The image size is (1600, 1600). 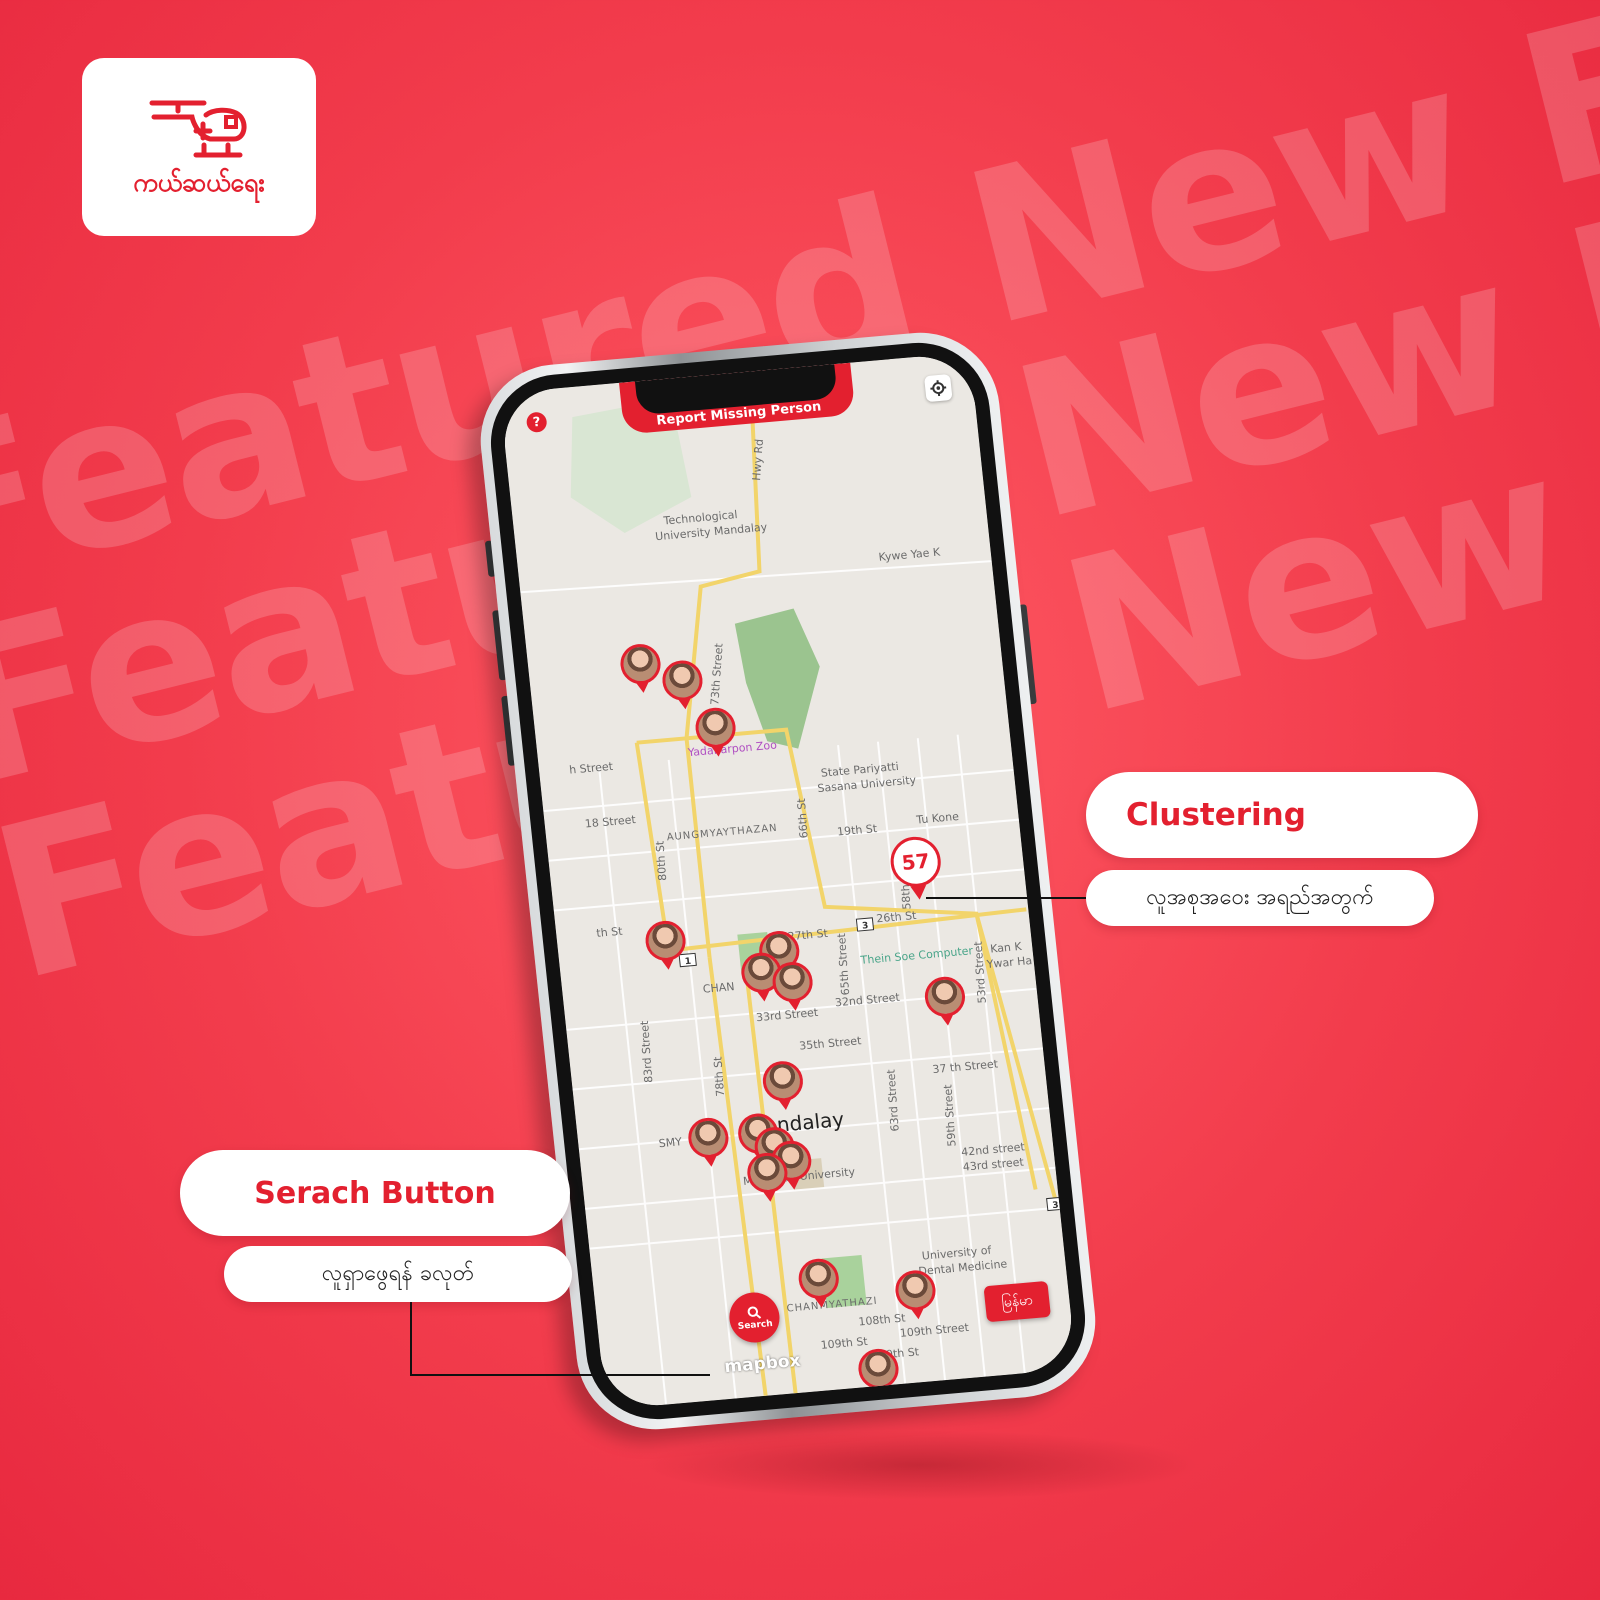 I want to click on helicopter-icon, so click(x=198, y=128).